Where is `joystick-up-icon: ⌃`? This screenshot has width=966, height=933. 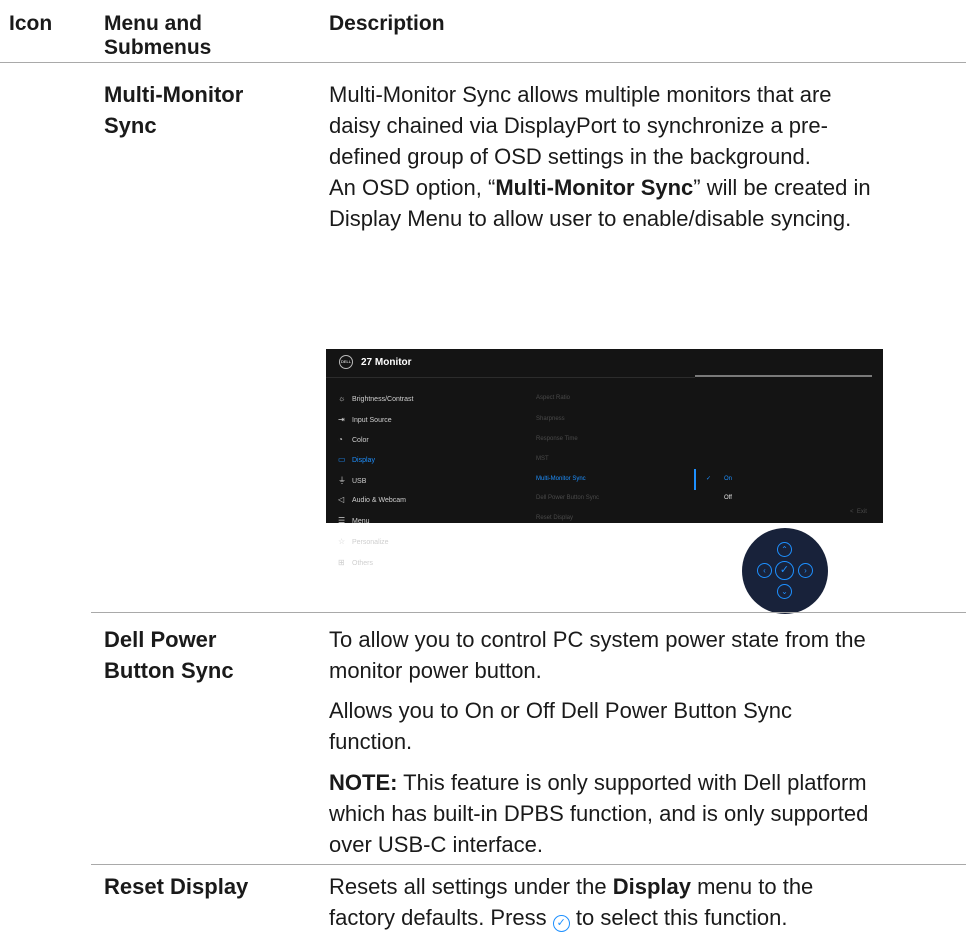 joystick-up-icon: ⌃ is located at coordinates (784, 549).